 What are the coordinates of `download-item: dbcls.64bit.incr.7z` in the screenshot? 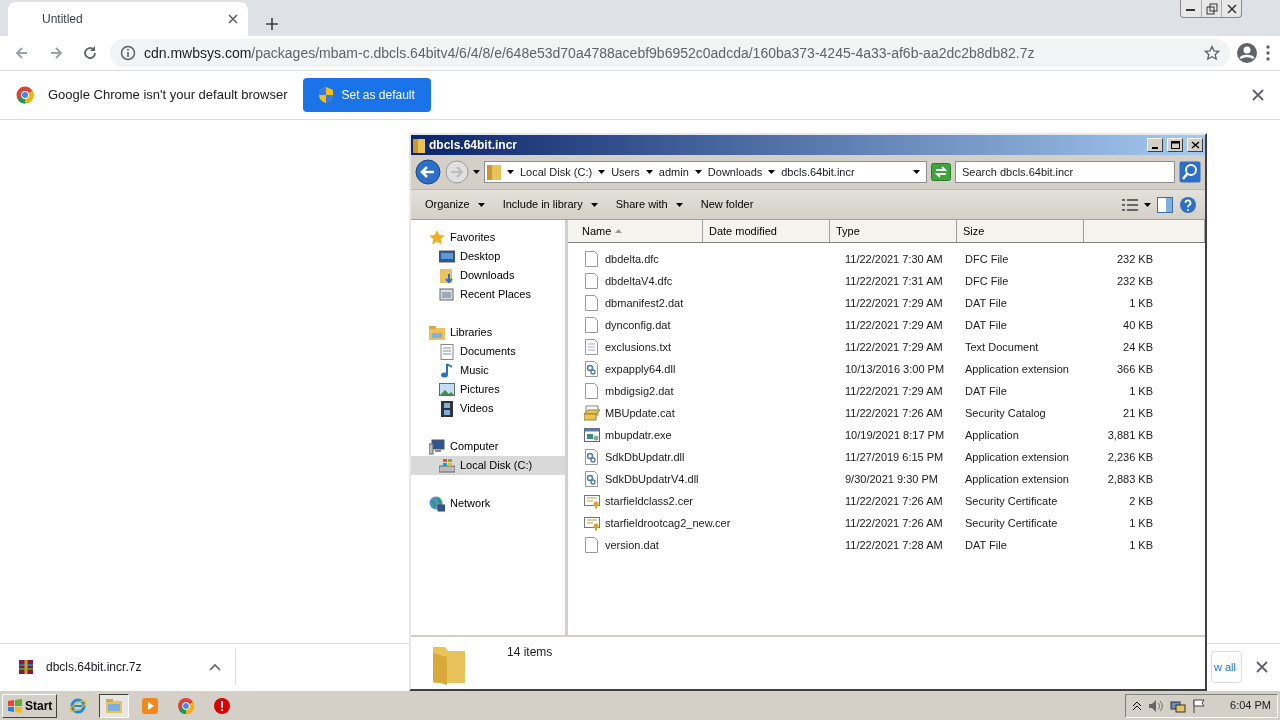 It's located at (127, 667).